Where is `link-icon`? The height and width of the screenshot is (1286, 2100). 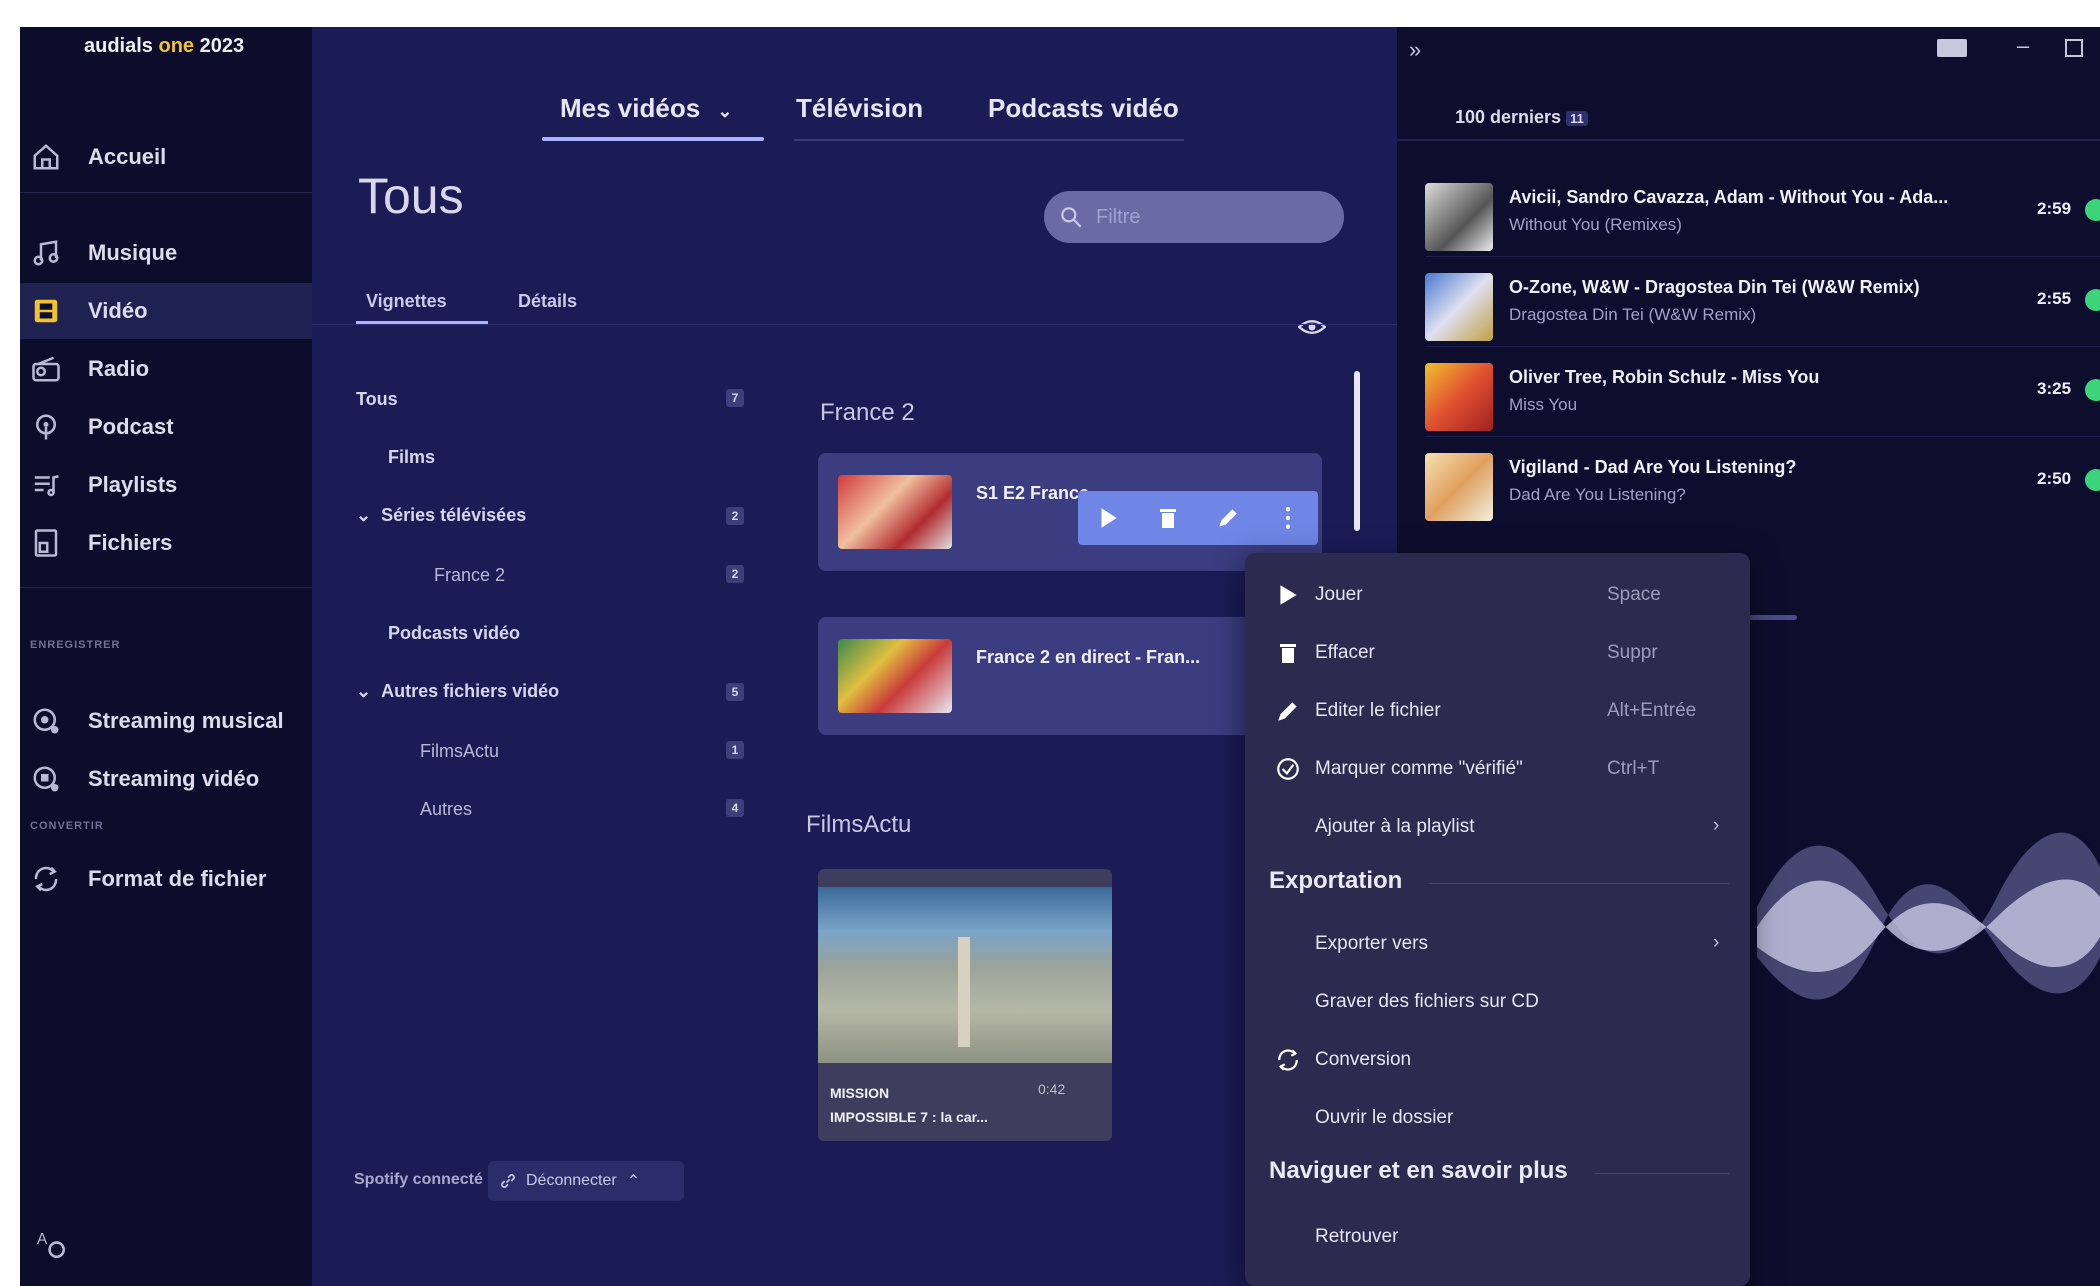
link-icon is located at coordinates (508, 1181).